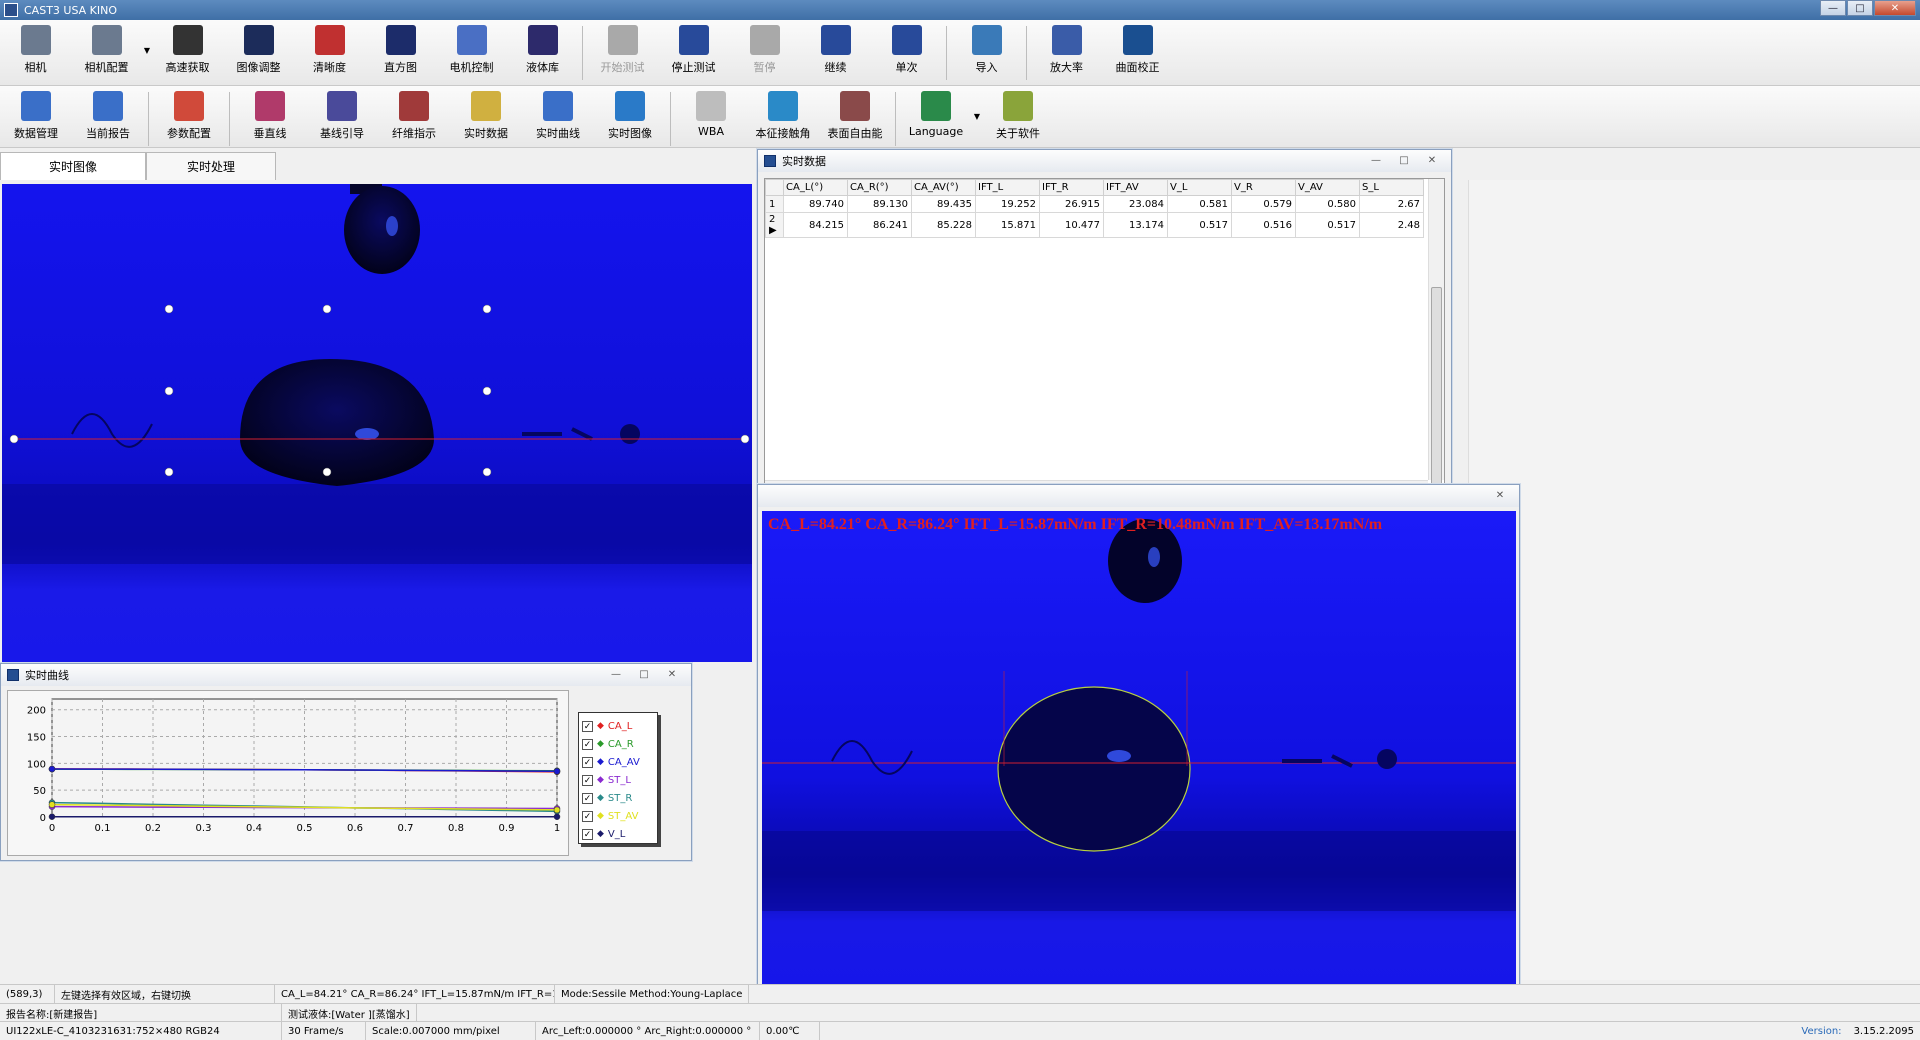 The width and height of the screenshot is (1920, 1040). I want to click on about-icon, so click(1018, 106).